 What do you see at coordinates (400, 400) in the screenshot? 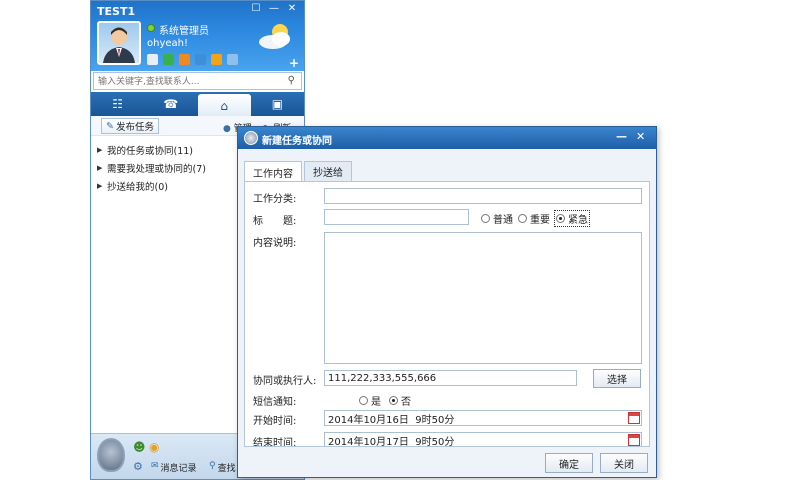
I see `sms-no-radio: 否` at bounding box center [400, 400].